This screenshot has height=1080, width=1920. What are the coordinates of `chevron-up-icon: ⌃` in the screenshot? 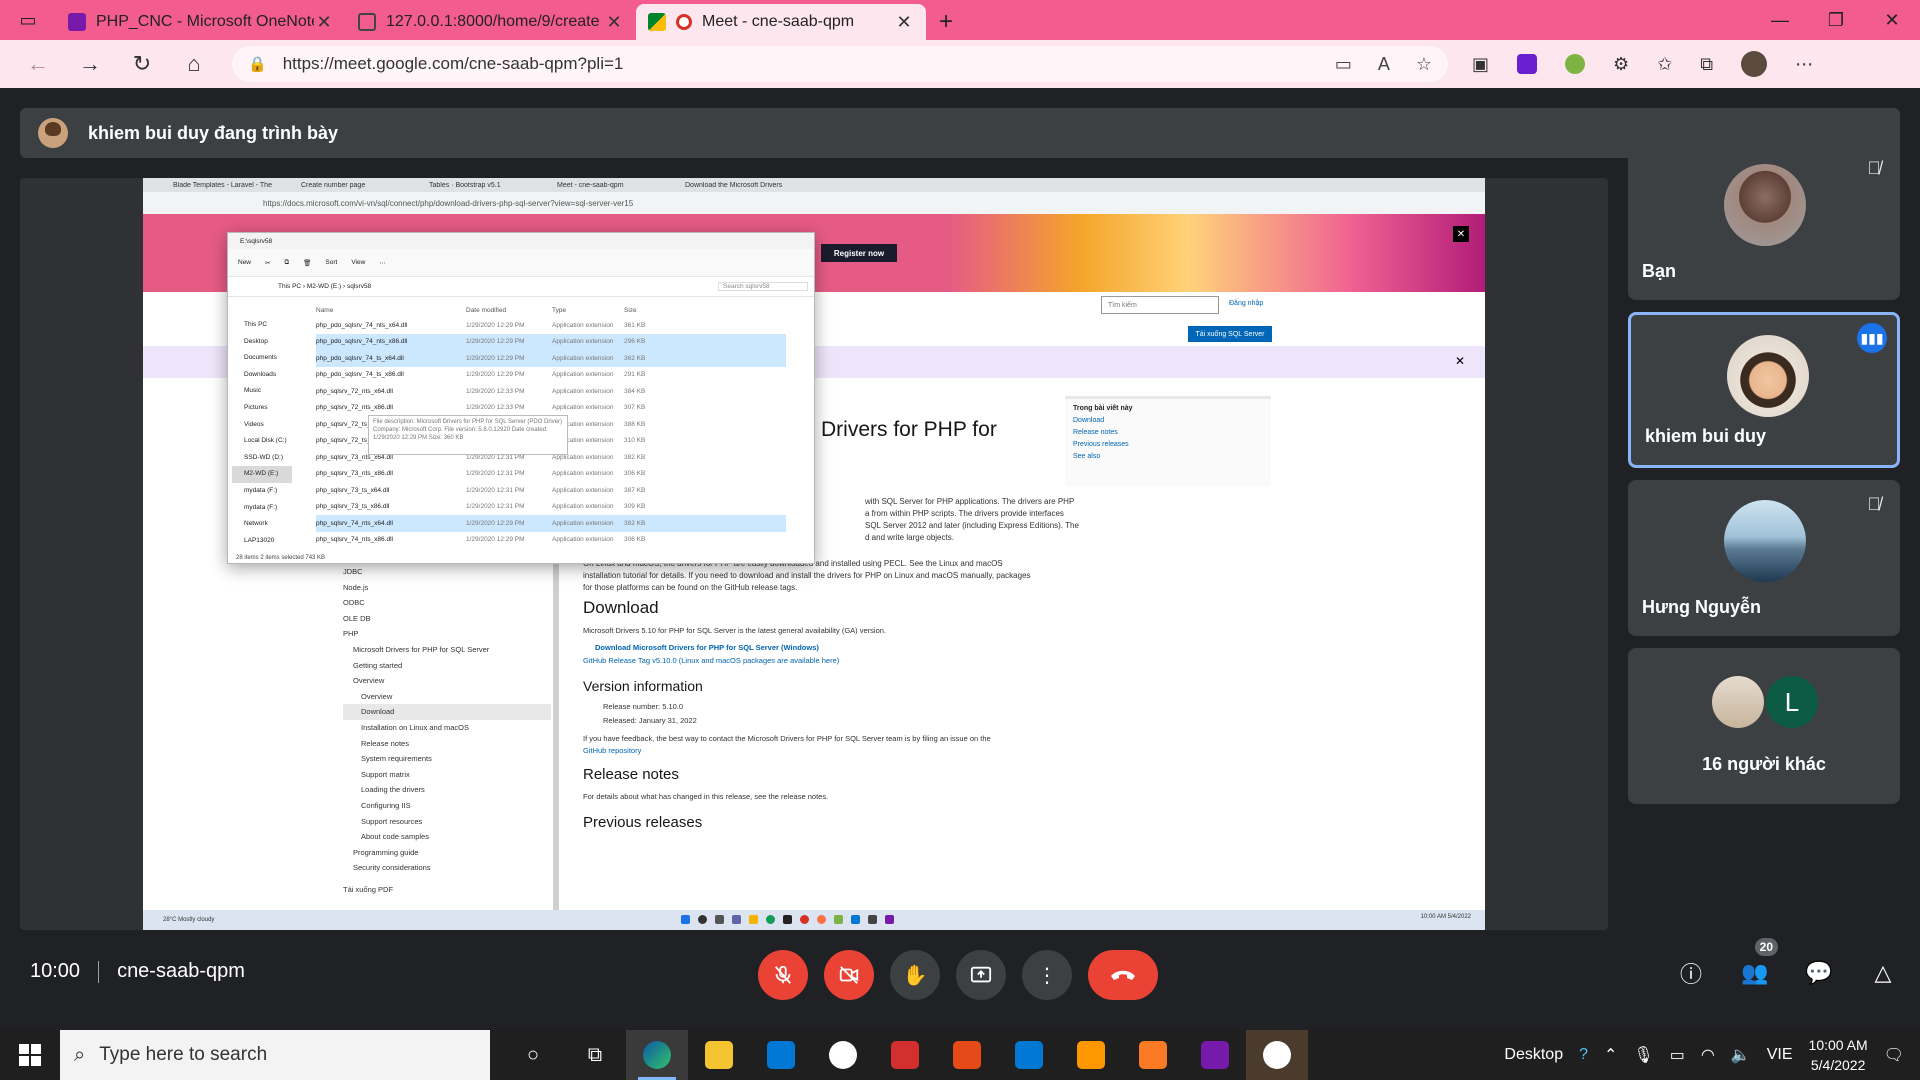 It's located at (1610, 1055).